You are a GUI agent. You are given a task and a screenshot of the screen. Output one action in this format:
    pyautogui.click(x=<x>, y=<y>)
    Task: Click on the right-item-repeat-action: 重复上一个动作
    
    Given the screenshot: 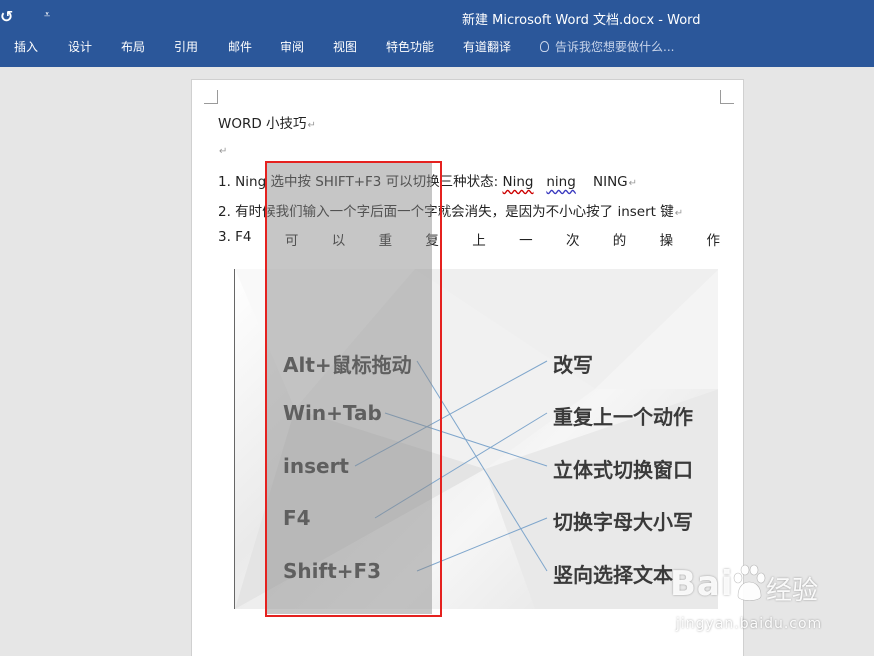 What is the action you would take?
    pyautogui.click(x=623, y=417)
    